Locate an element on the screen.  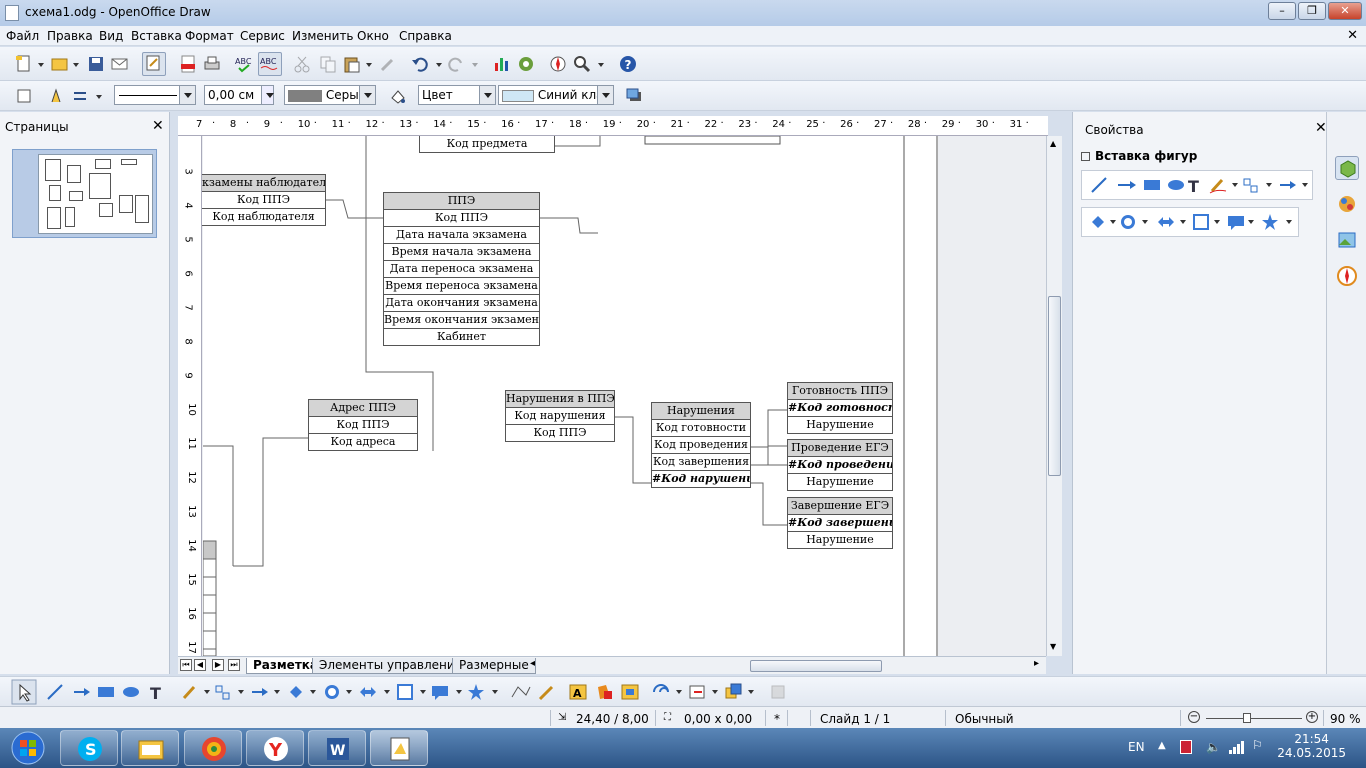
gallery-deck-icon is located at coordinates (1347, 240).